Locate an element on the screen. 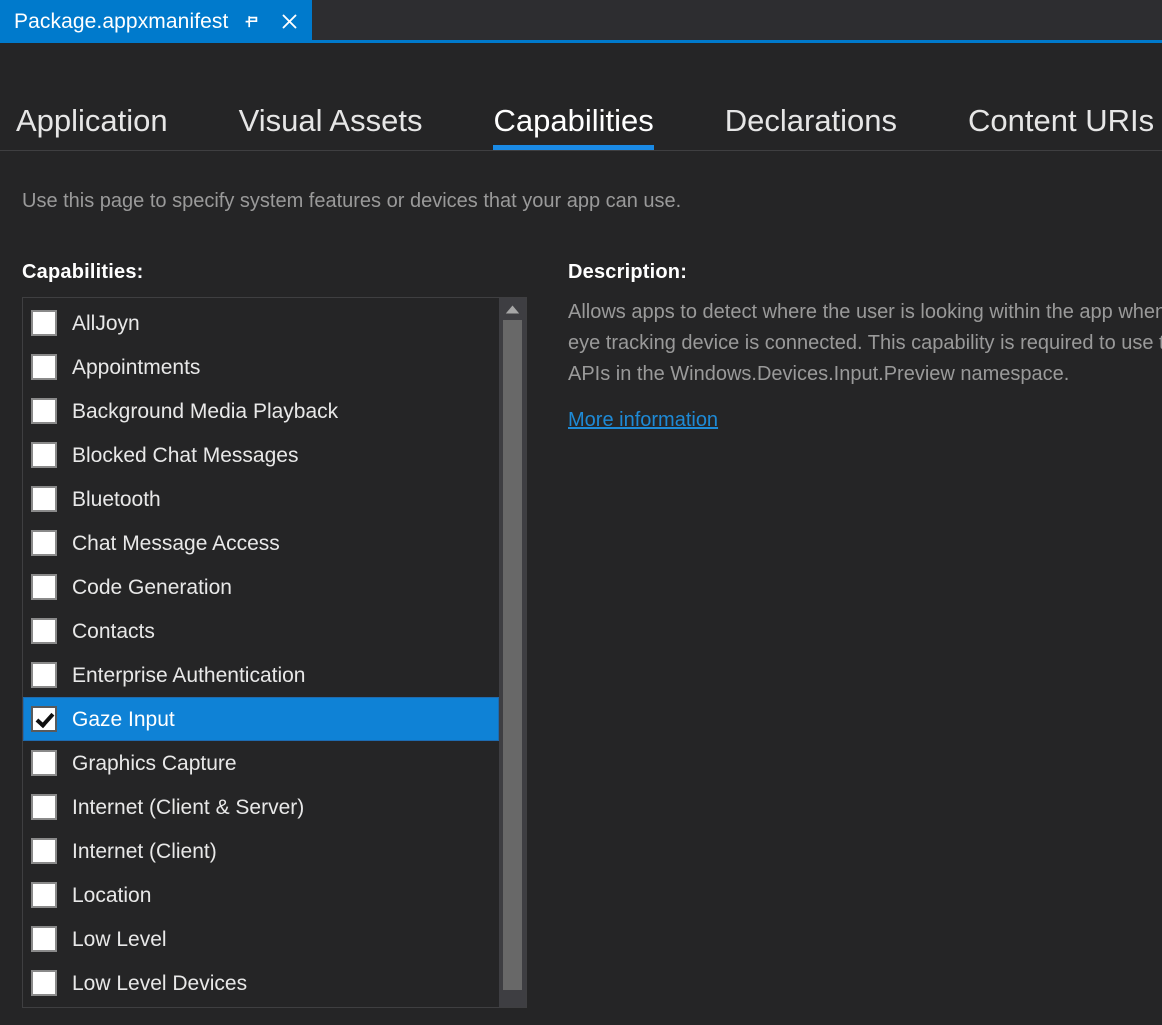  capability-checkbox-checked is located at coordinates (44, 719).